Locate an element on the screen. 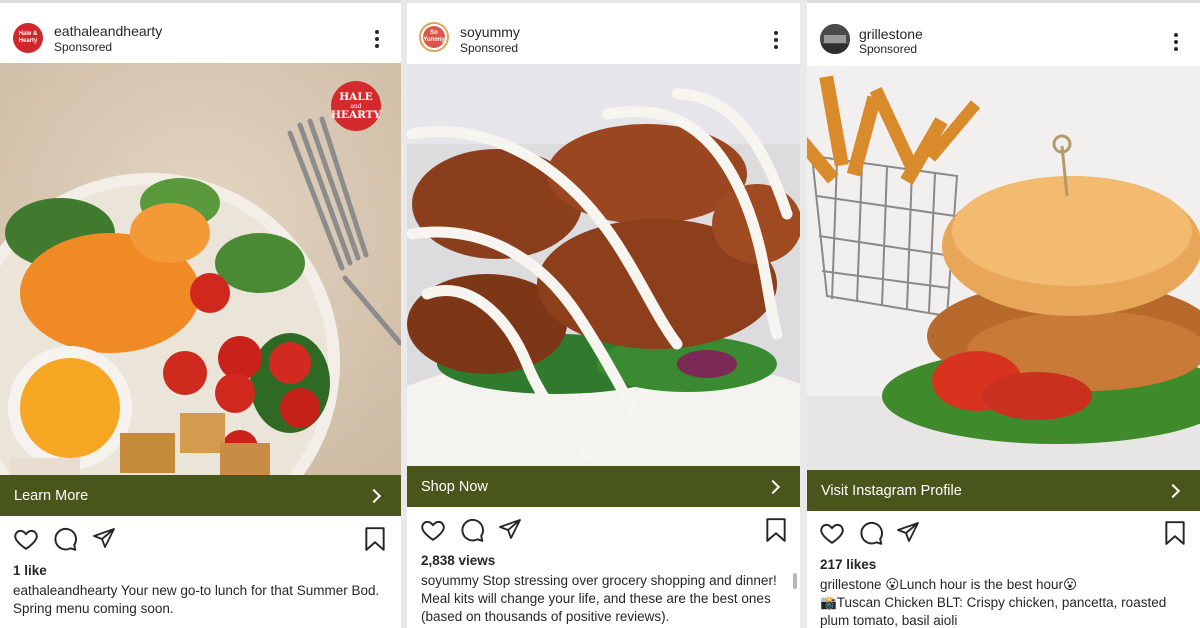 The width and height of the screenshot is (1200, 628). shop-now-button: Shop Now is located at coordinates (603, 486).